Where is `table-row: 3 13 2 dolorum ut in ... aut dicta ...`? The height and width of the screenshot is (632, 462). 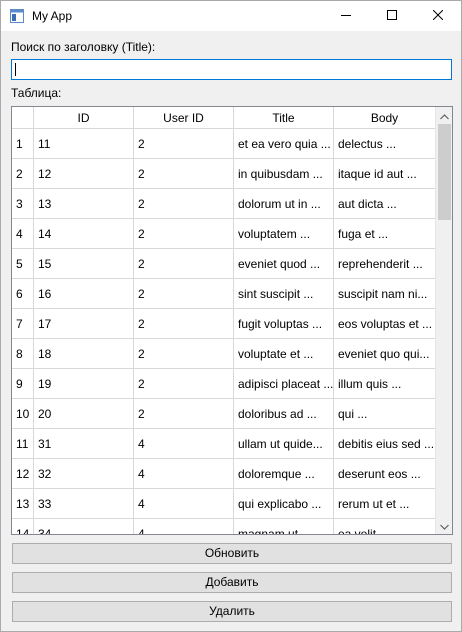 table-row: 3 13 2 dolorum ut in ... aut dicta ... is located at coordinates (223, 204).